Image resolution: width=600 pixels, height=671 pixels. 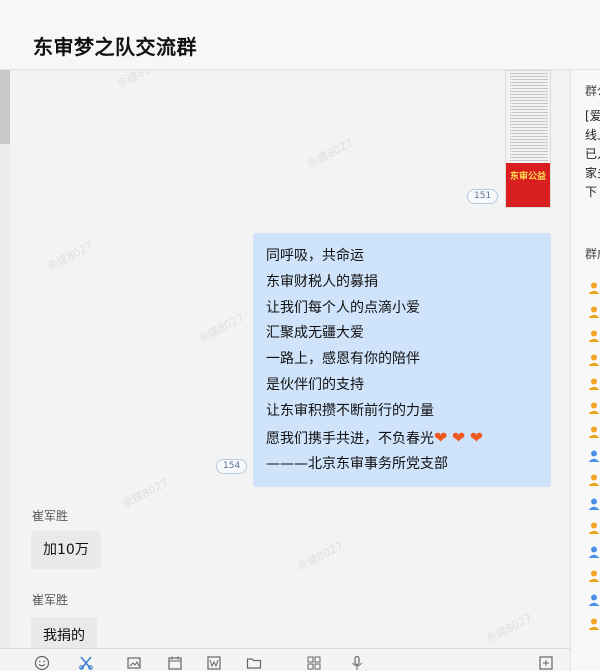 What do you see at coordinates (314, 663) in the screenshot?
I see `apps-icon` at bounding box center [314, 663].